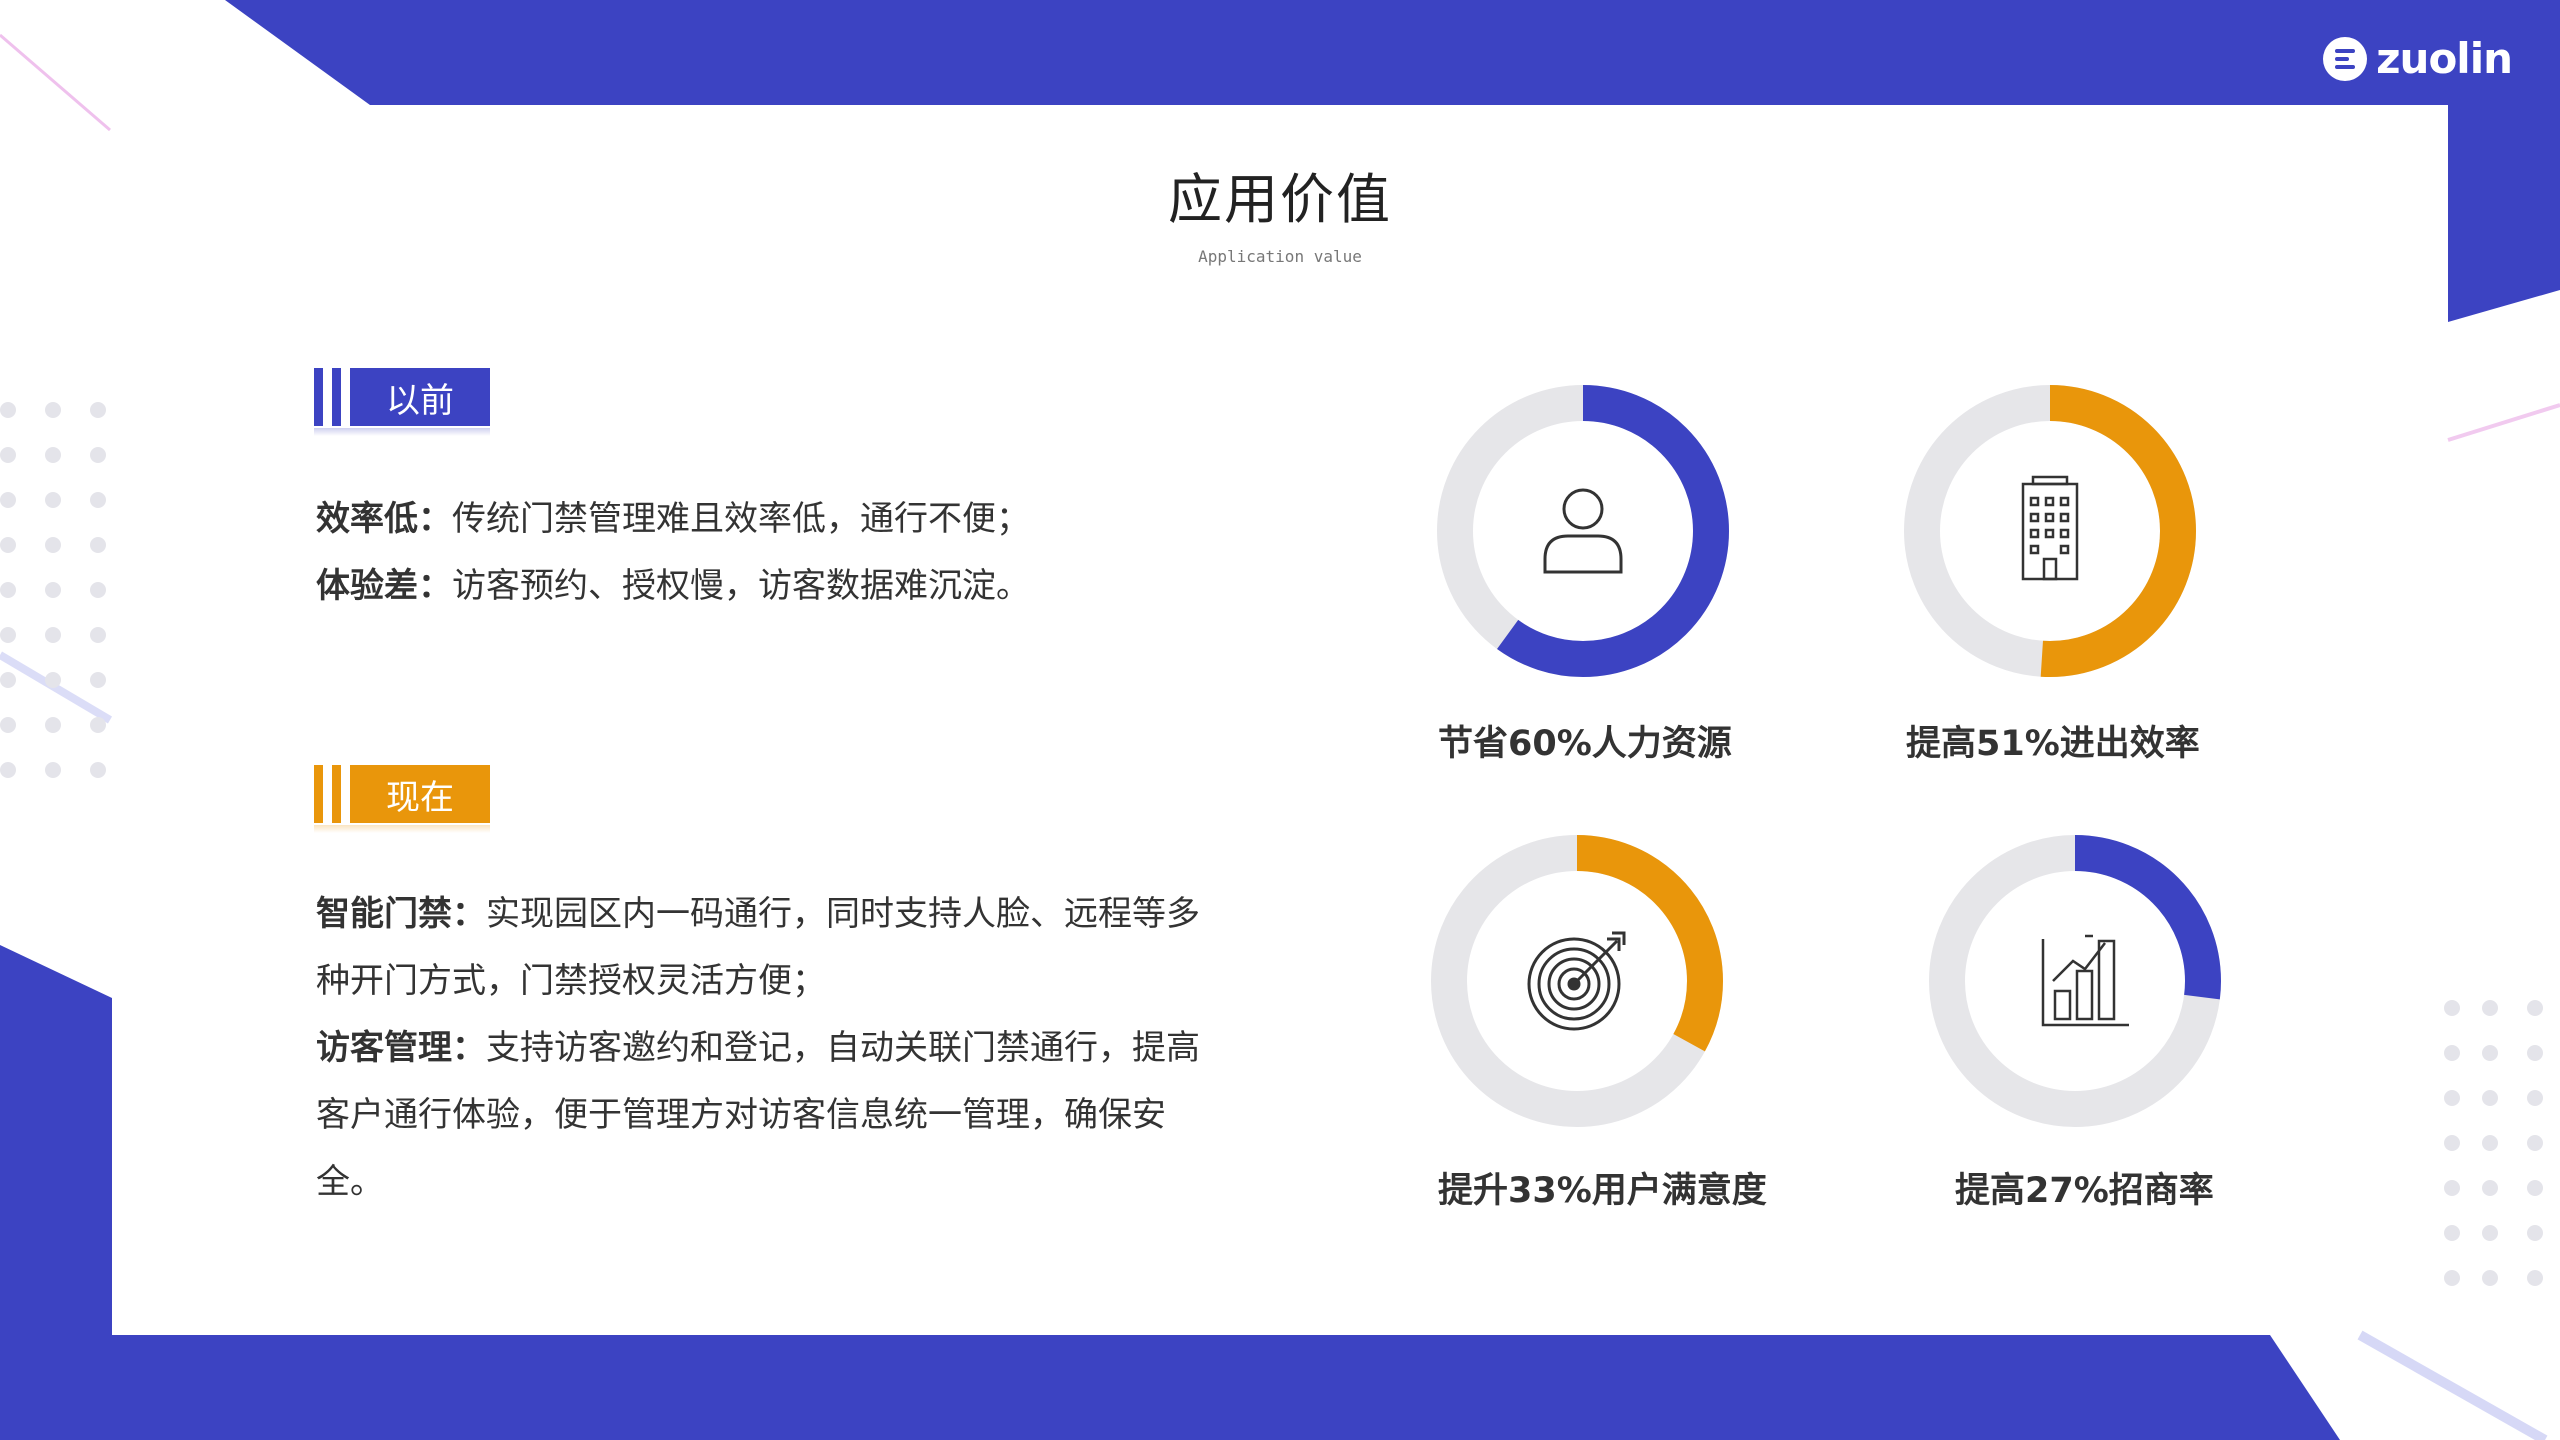  Describe the element at coordinates (2050, 528) in the screenshot. I see `building-icon` at that location.